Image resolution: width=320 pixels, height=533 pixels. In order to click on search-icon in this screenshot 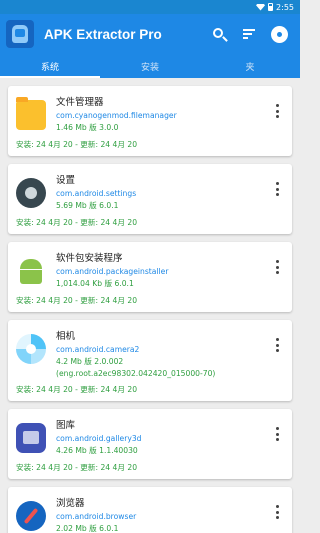, I will do `click(217, 32)`.